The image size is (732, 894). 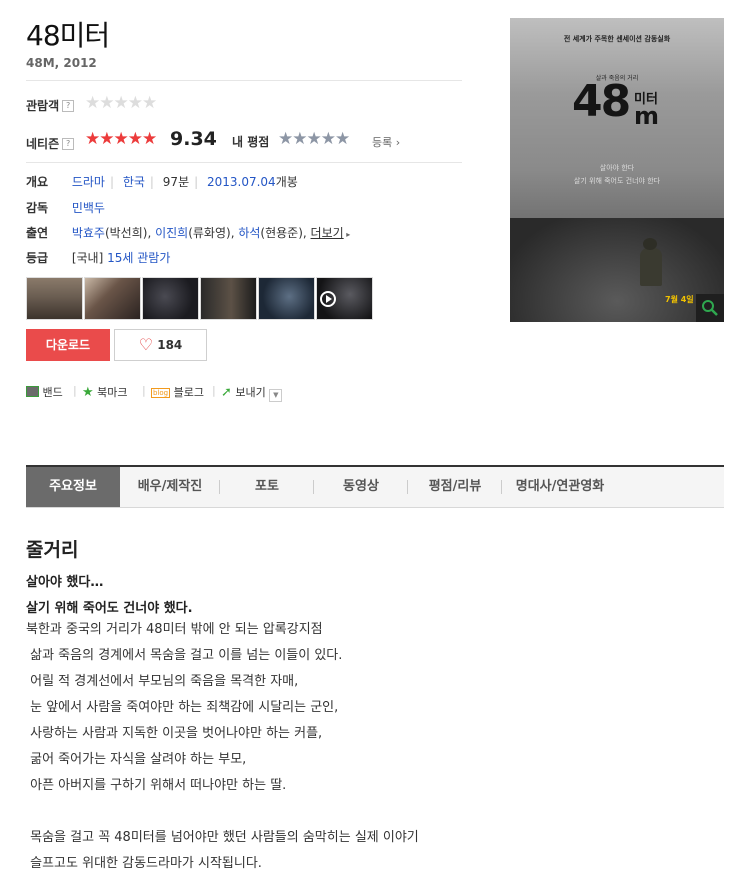 I want to click on plot-tagline: 살기 위해 죽어도 건너야 했다., so click(x=109, y=608).